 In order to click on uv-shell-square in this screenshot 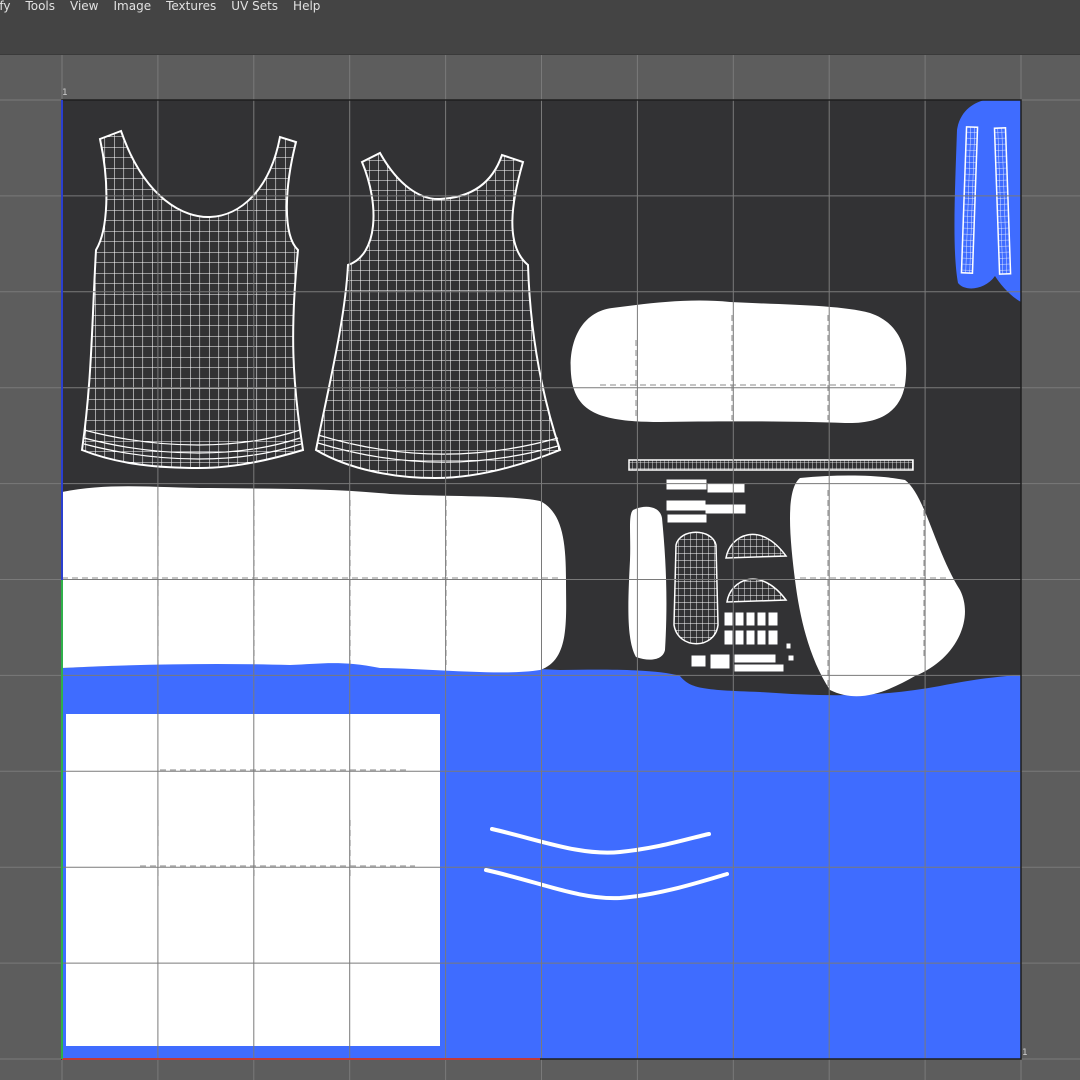, I will do `click(253, 880)`.